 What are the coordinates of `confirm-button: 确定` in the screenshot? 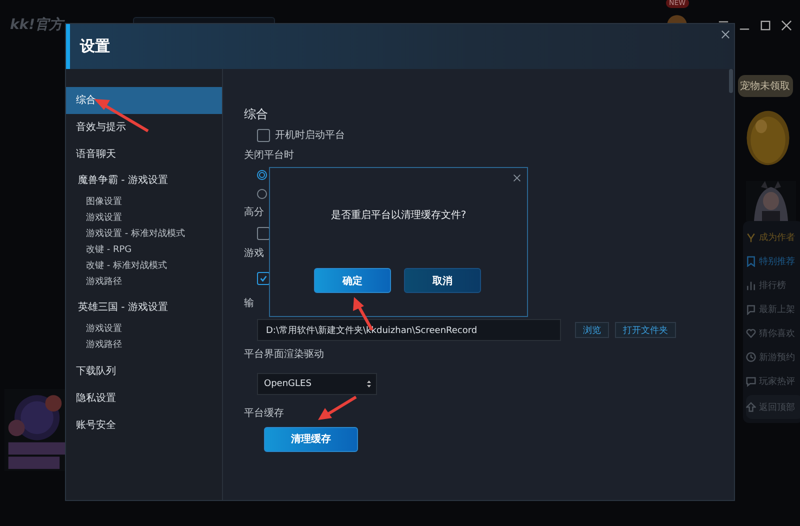 It's located at (352, 280).